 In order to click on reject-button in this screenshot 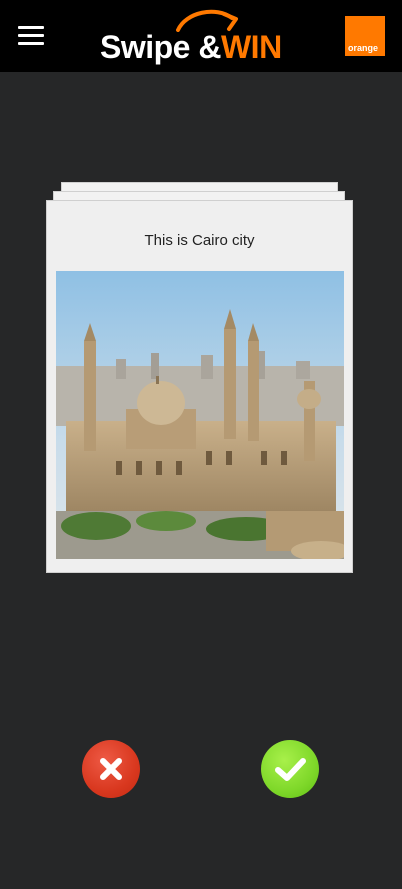, I will do `click(111, 769)`.